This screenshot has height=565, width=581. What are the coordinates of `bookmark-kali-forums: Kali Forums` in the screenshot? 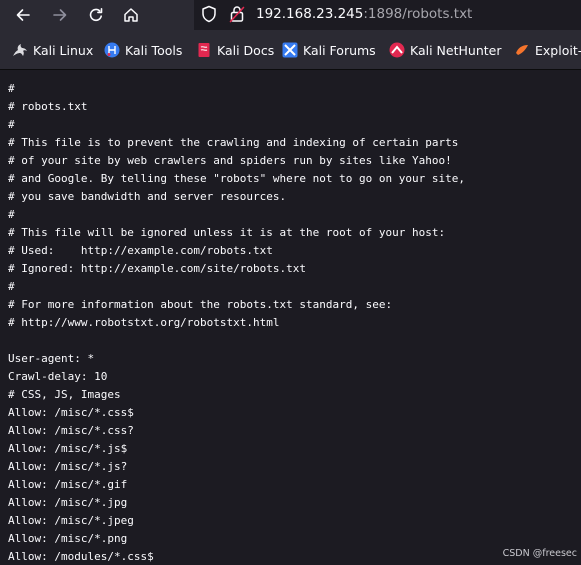 It's located at (329, 50).